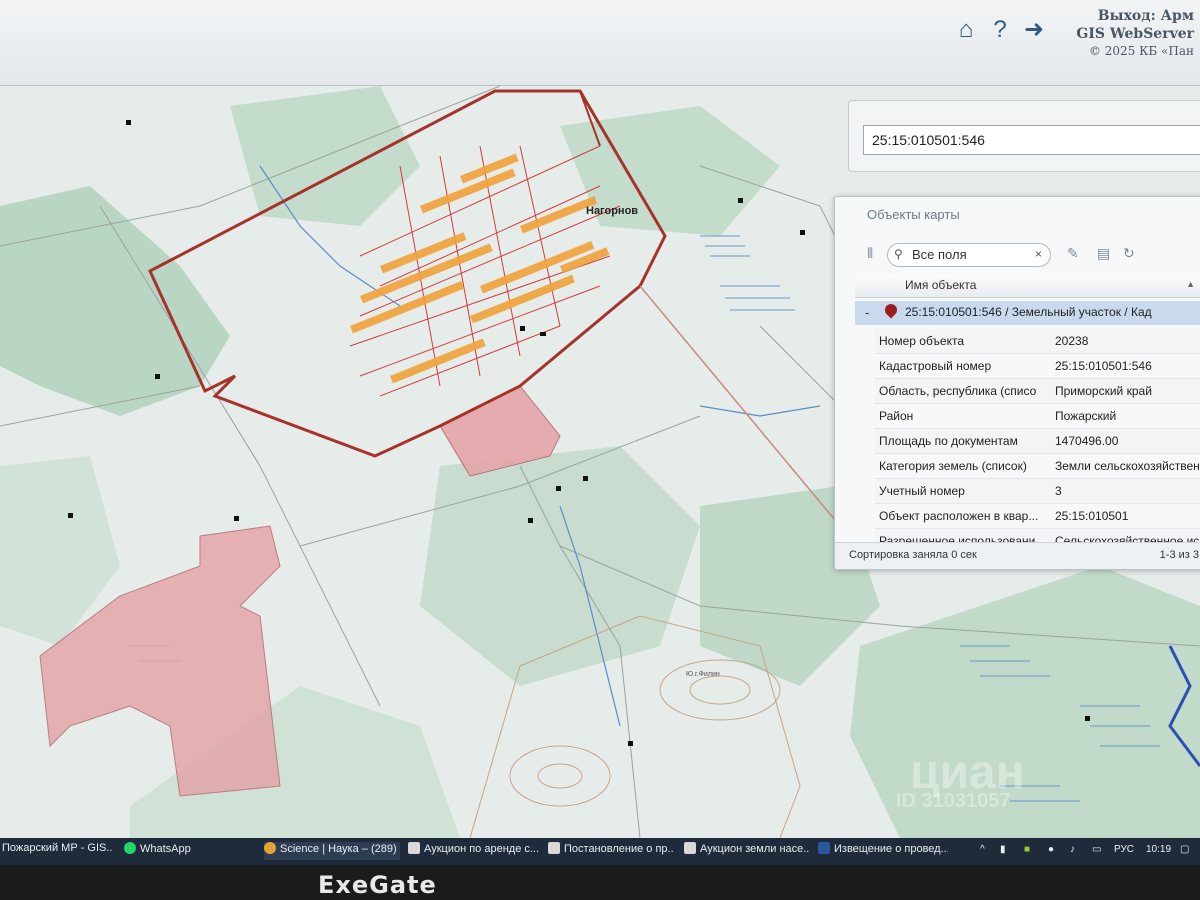 The image size is (1200, 900). Describe the element at coordinates (1141, 51) in the screenshot. I see `copyright-label: © 2025 КБ «Пан` at that location.